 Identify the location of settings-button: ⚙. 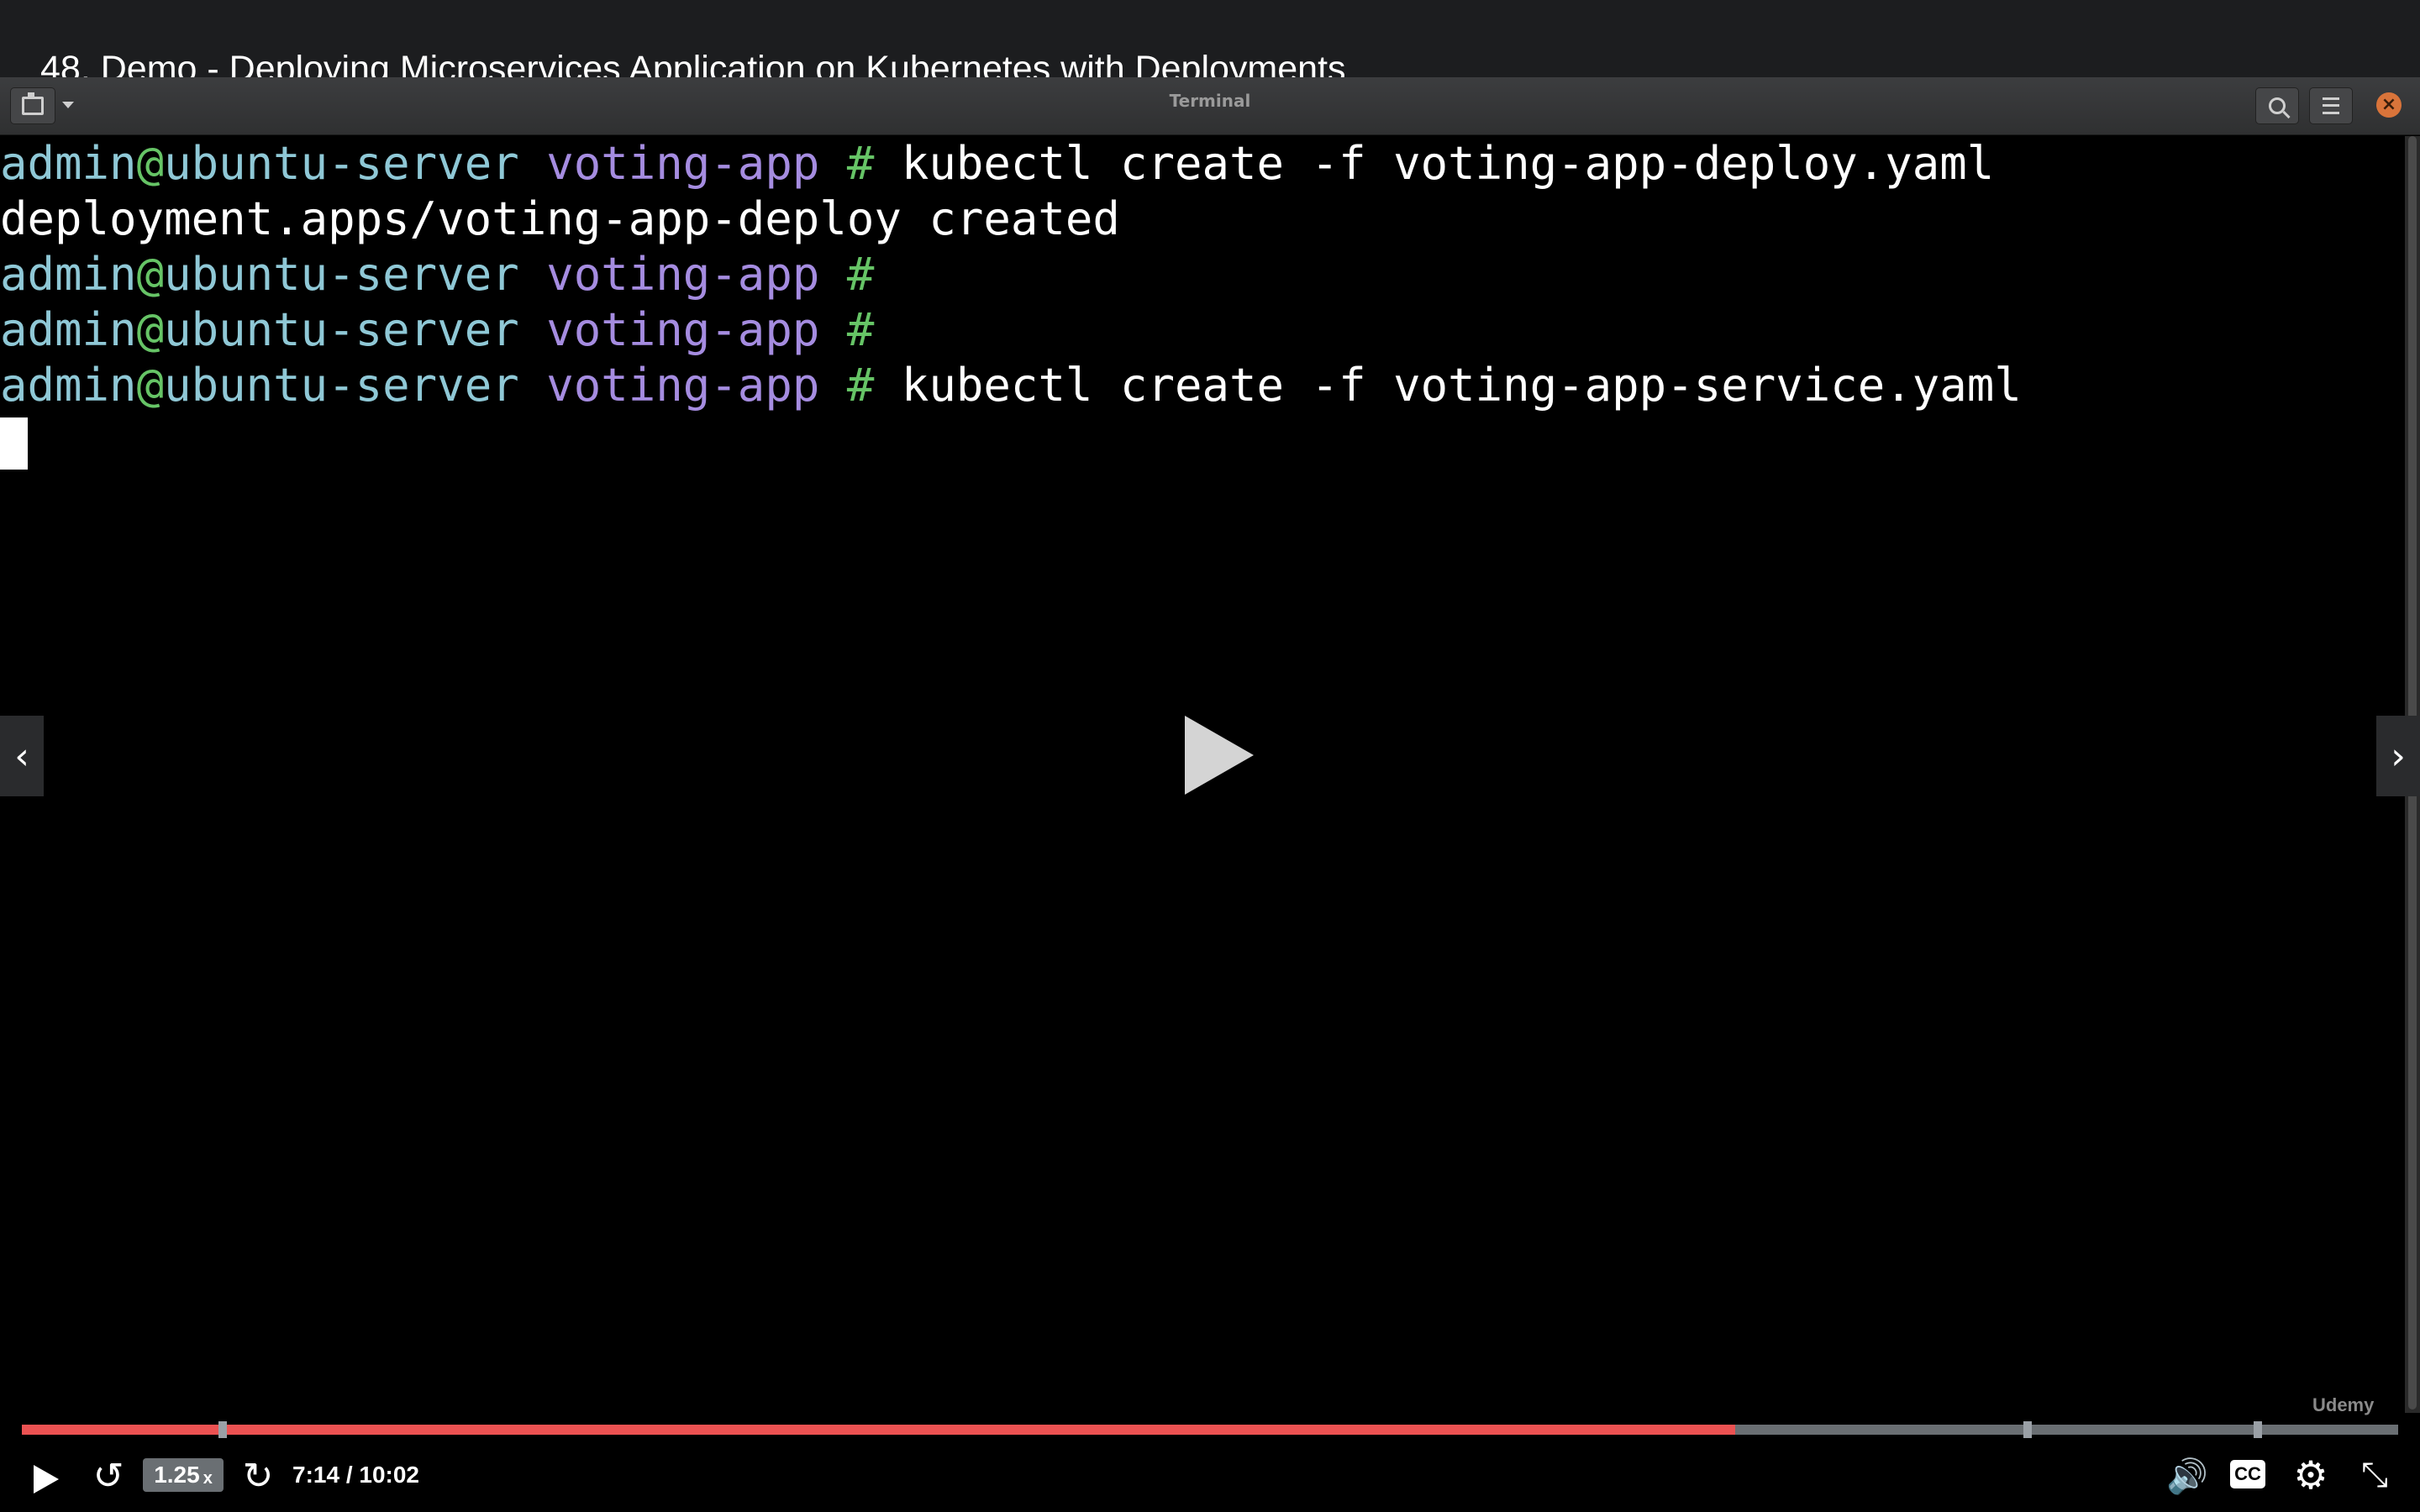
(2311, 1475).